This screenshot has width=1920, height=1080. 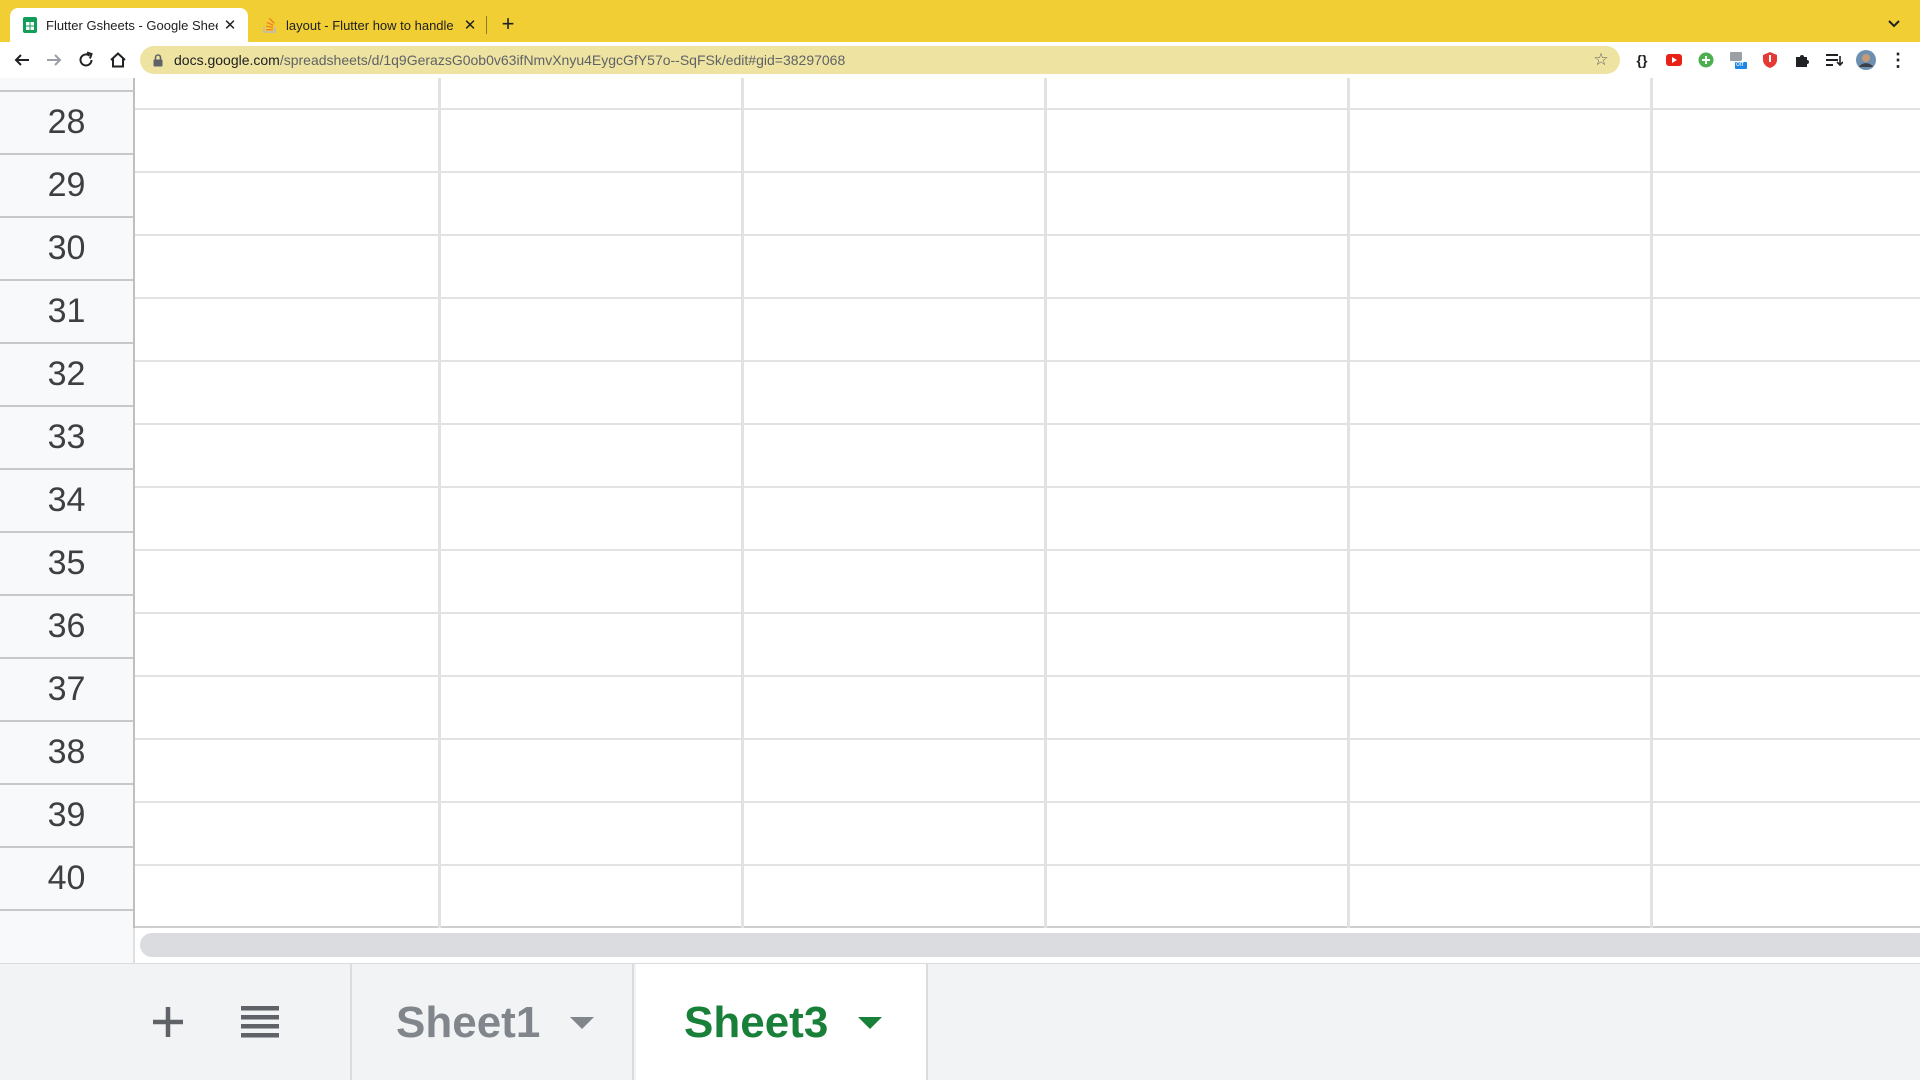 I want to click on lock-icon, so click(x=158, y=60).